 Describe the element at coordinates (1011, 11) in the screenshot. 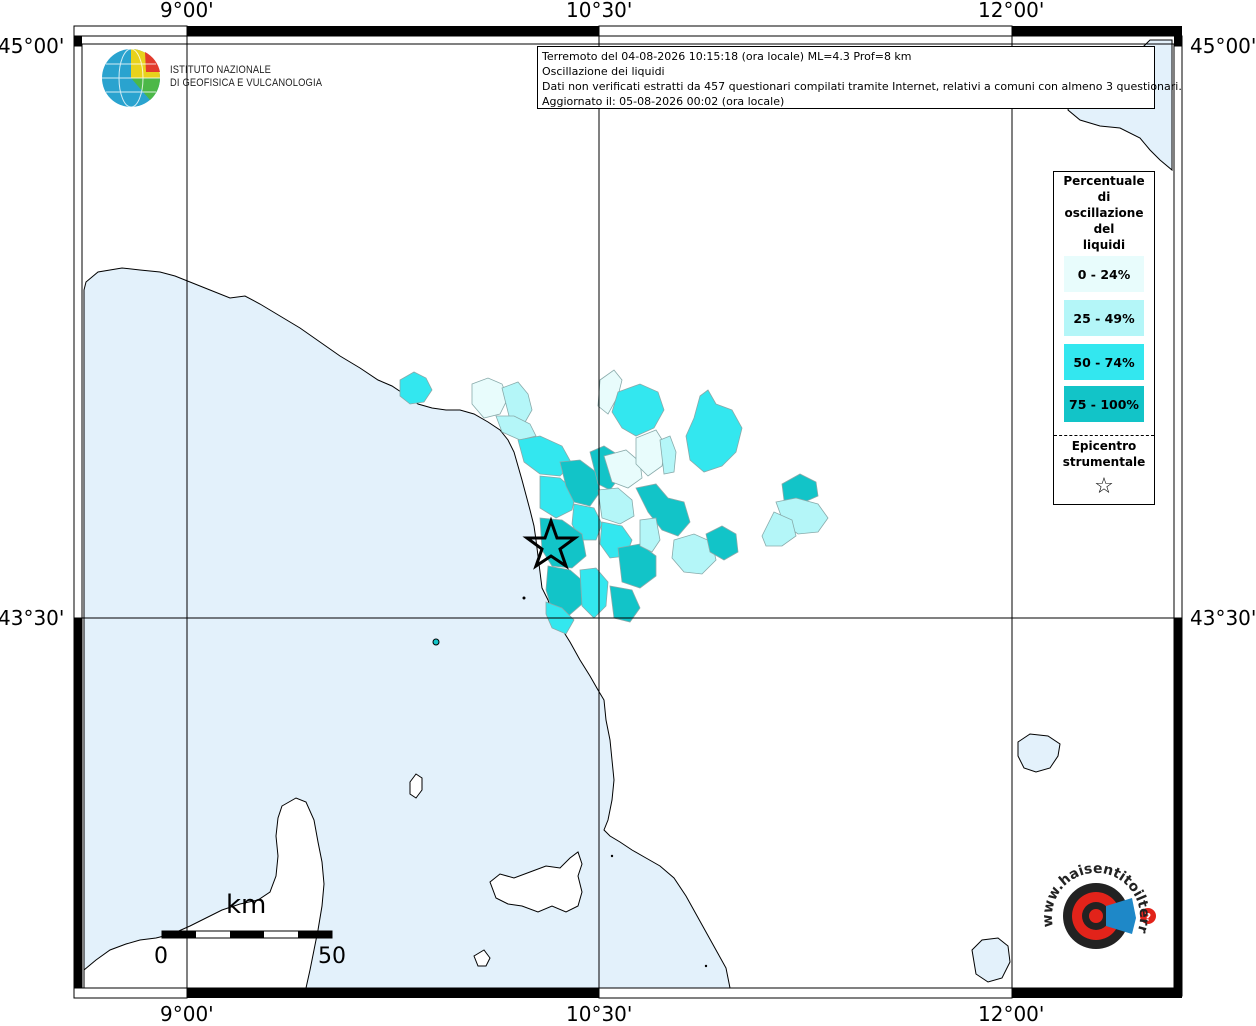

I see `lon-label-top-12: 12°00'` at that location.